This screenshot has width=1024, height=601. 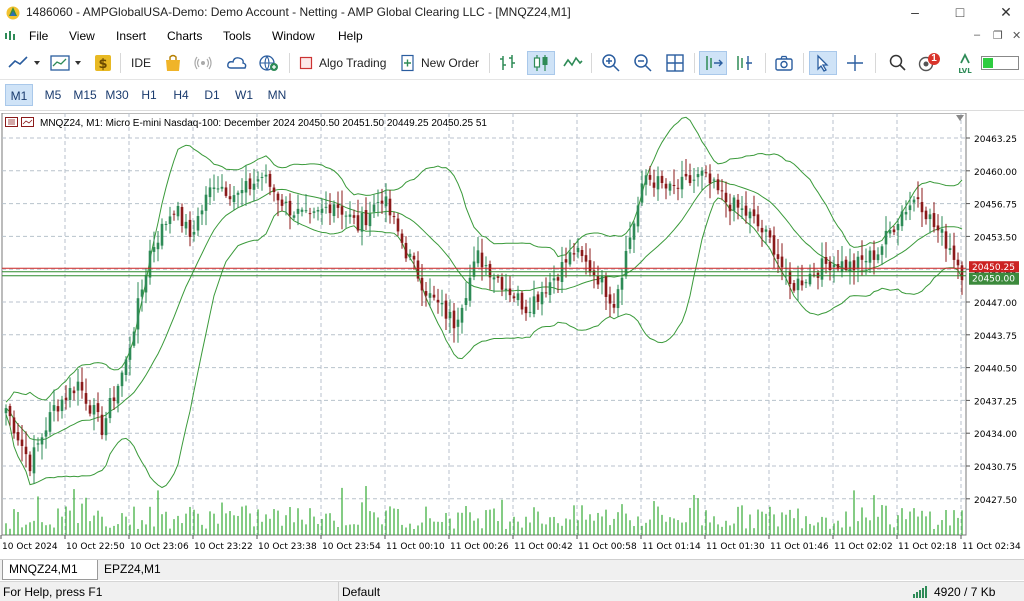 What do you see at coordinates (573, 63) in the screenshot?
I see `line-chart-button` at bounding box center [573, 63].